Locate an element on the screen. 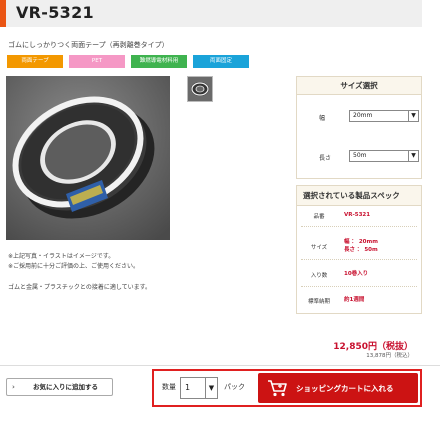  product-title-bar: VR-5321 is located at coordinates (211, 13).